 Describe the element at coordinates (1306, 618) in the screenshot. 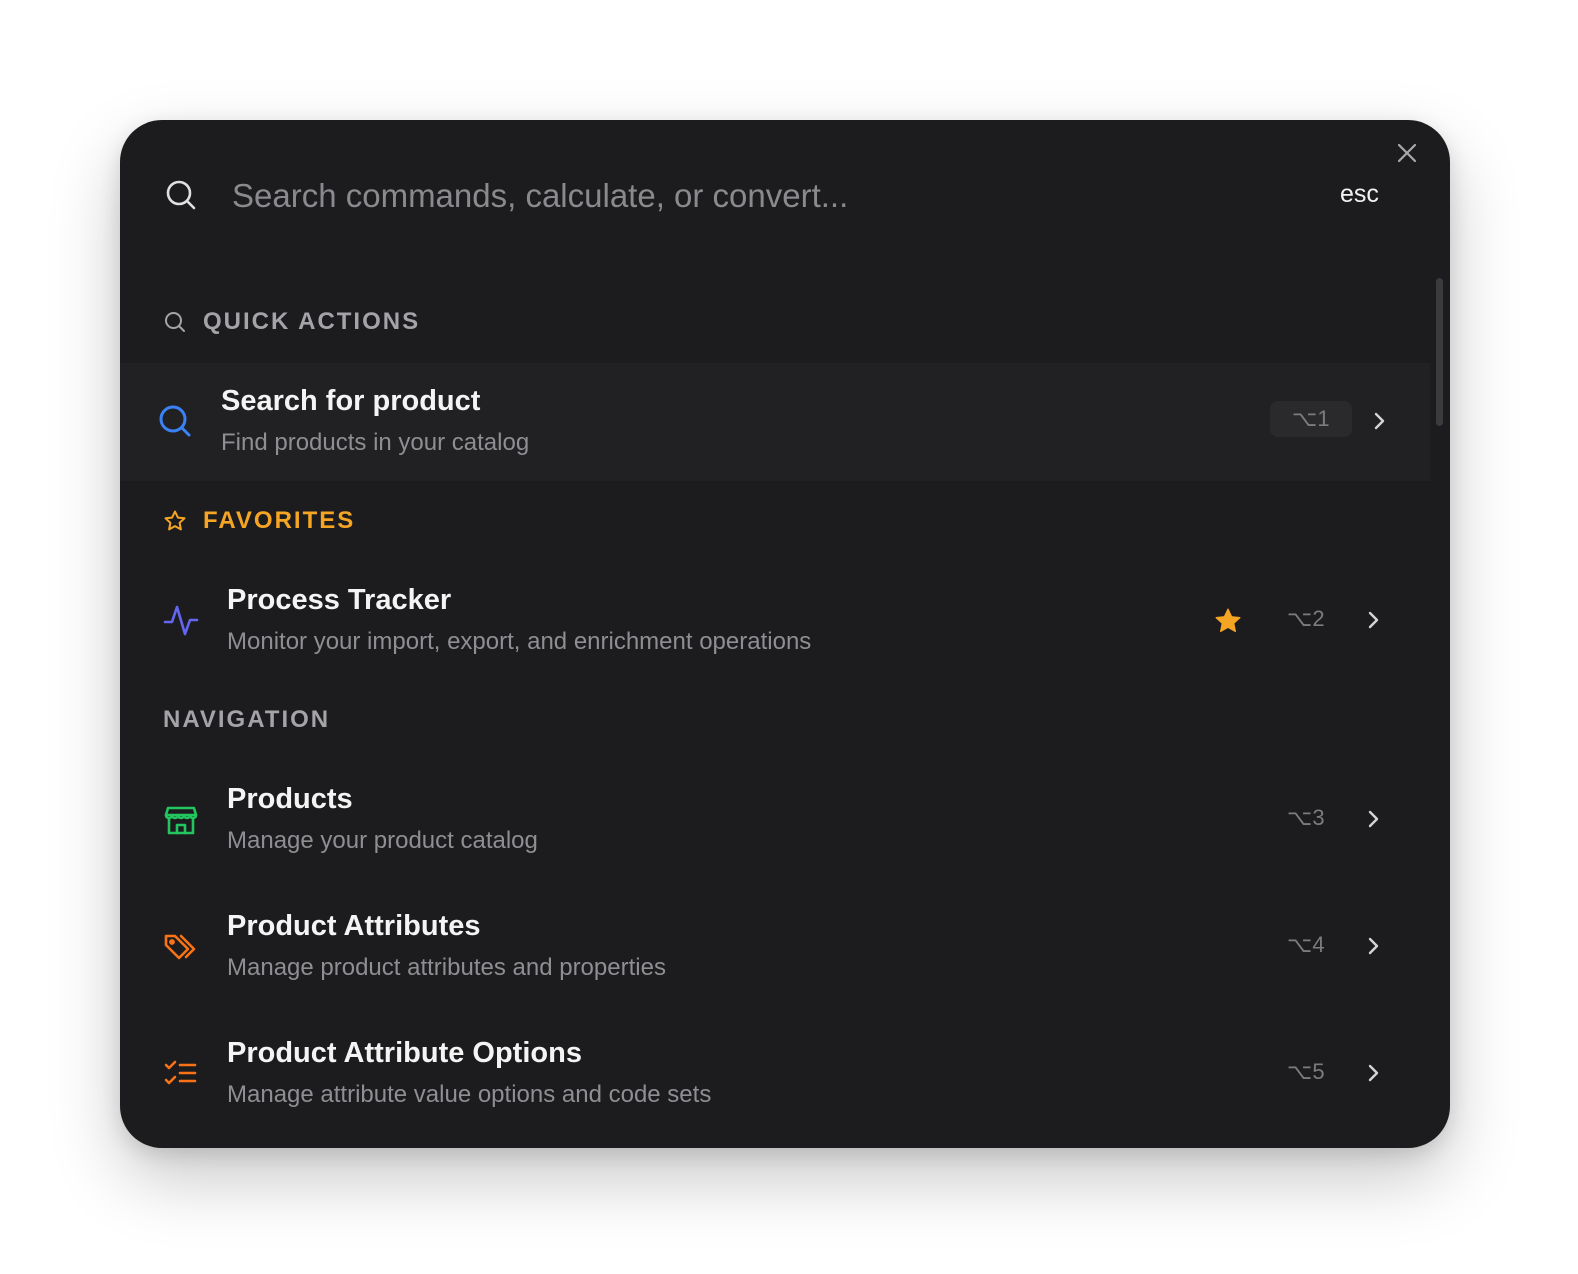

I see `shortcut-badge: ⌥2` at that location.